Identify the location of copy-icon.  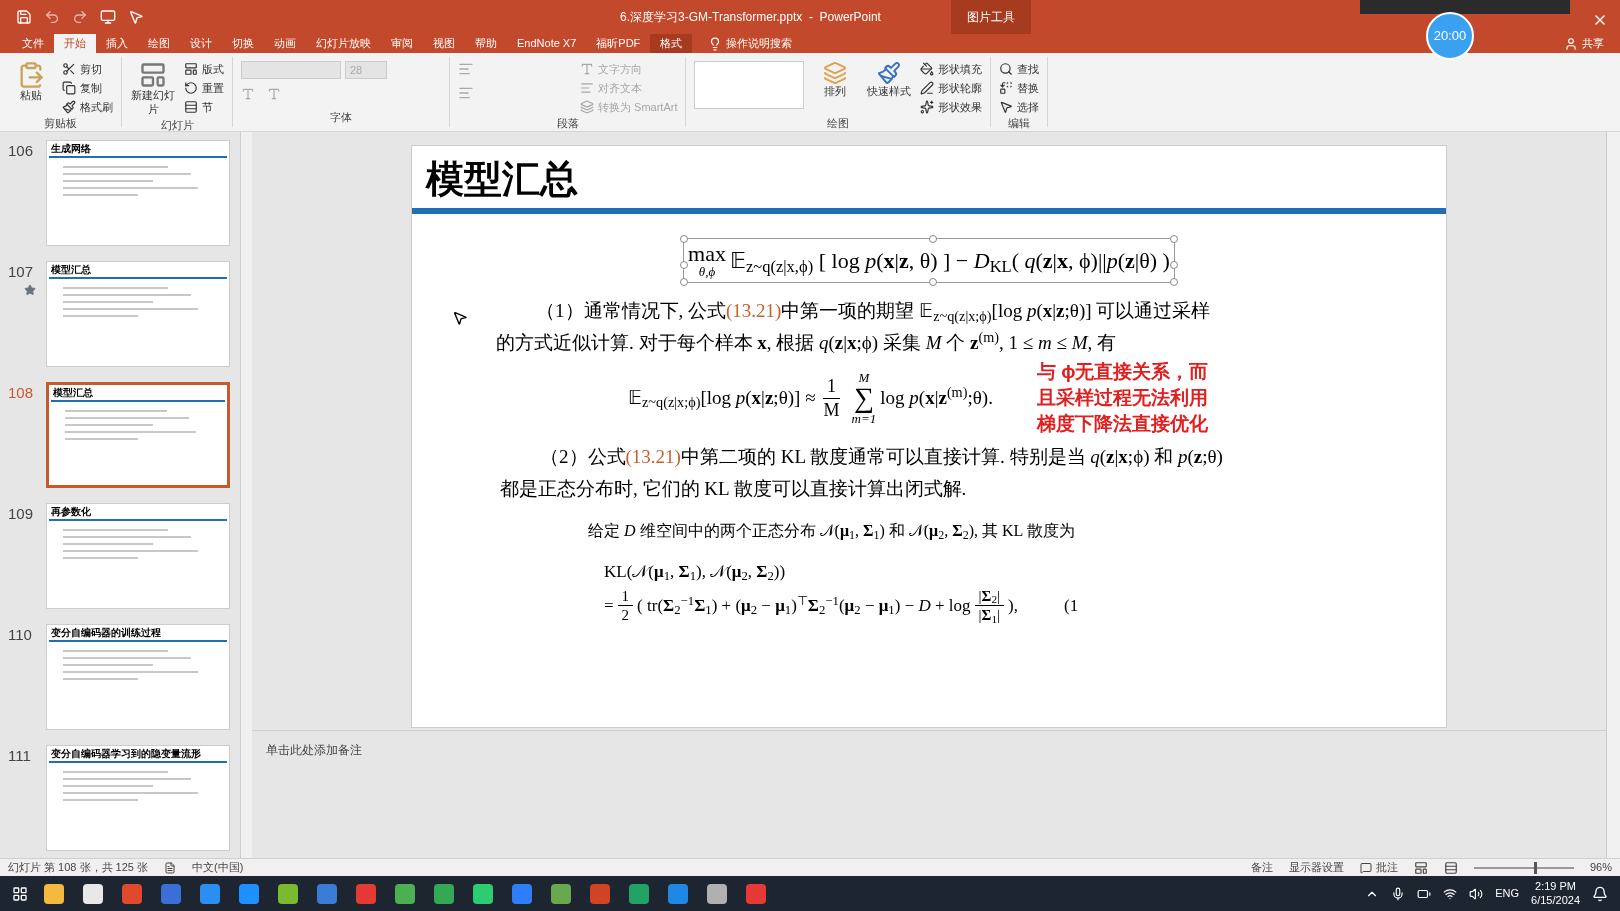
(69, 88).